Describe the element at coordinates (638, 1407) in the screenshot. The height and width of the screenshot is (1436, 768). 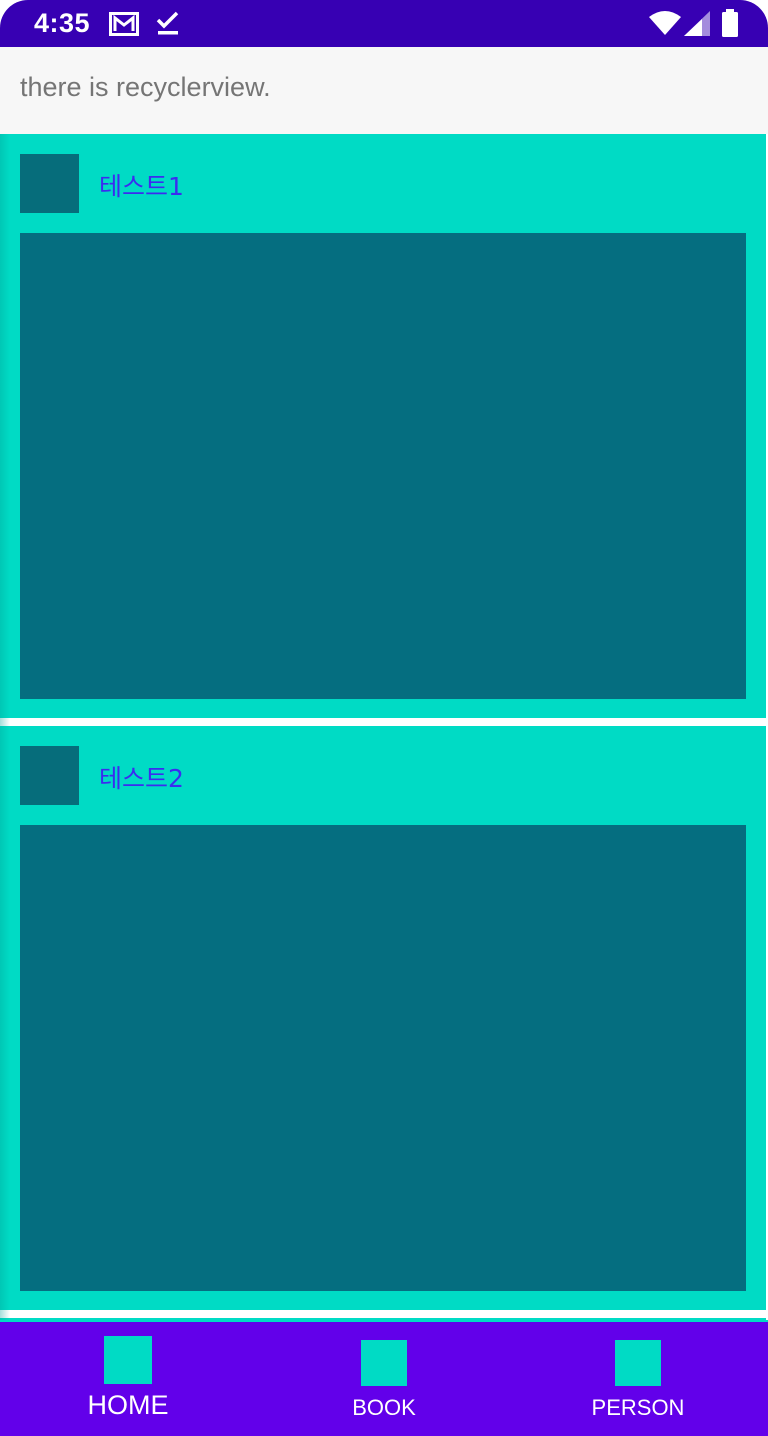
I see `nav-label-person: PERSON` at that location.